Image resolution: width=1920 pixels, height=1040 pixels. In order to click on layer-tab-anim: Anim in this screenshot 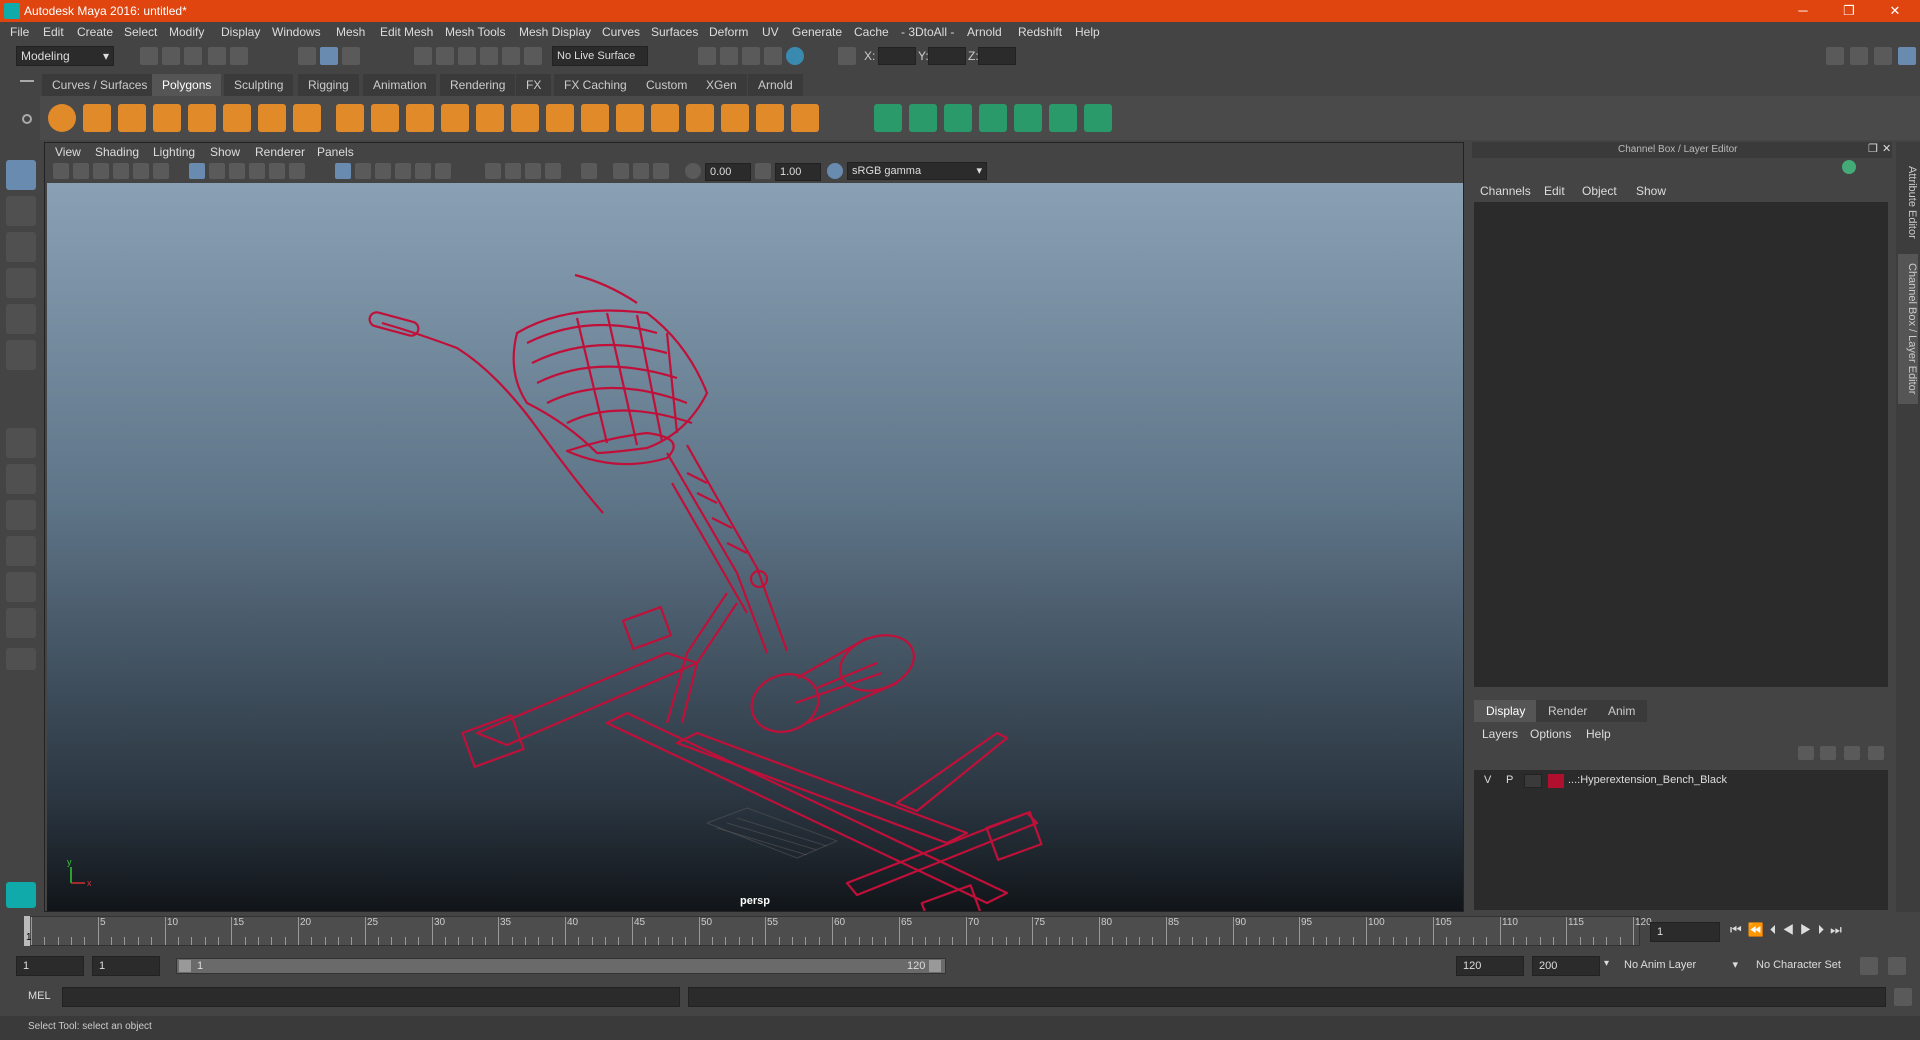, I will do `click(1622, 711)`.